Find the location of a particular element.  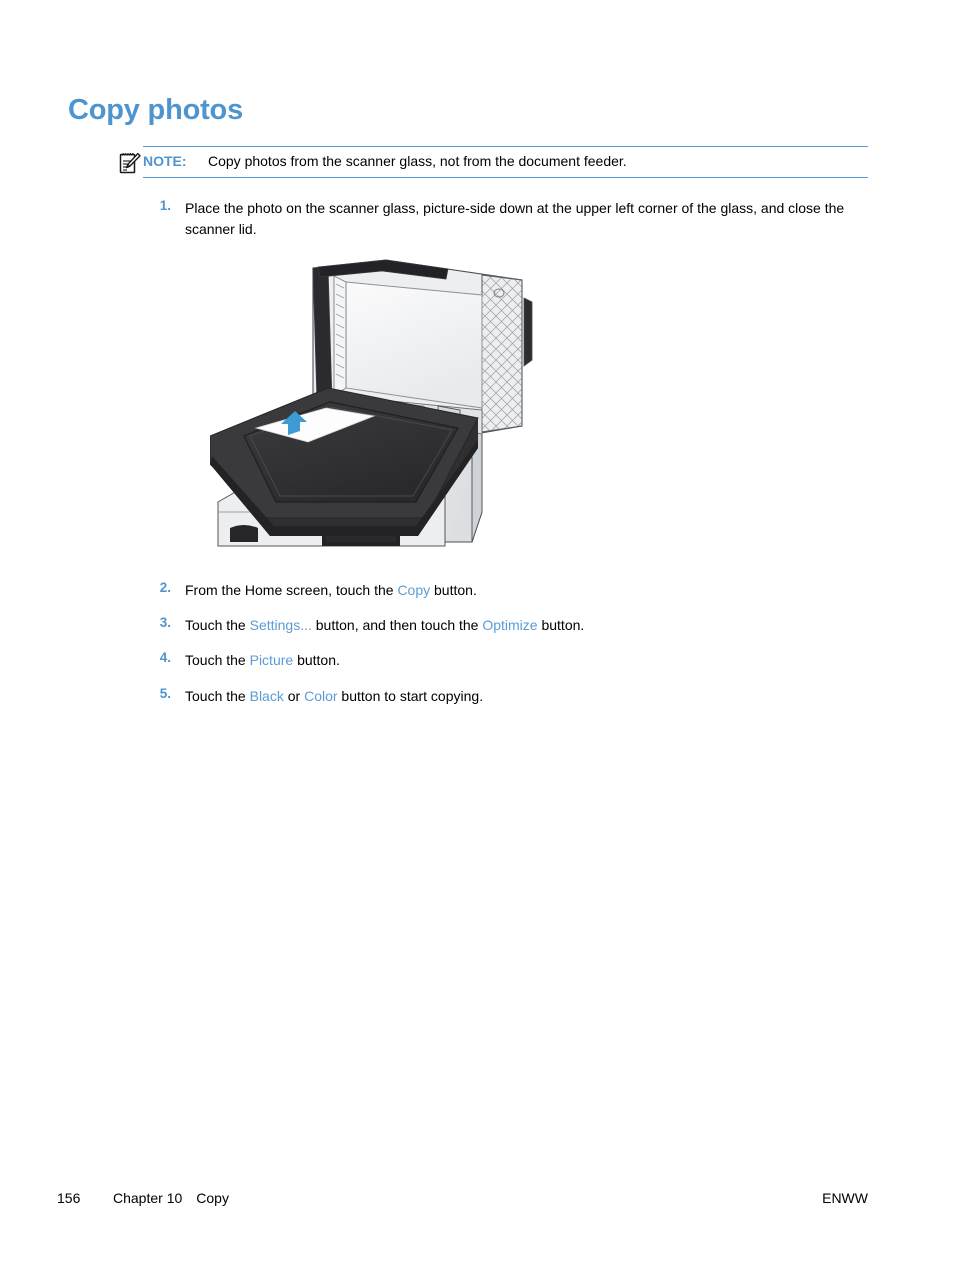

step-number: 1. is located at coordinates (165, 205).